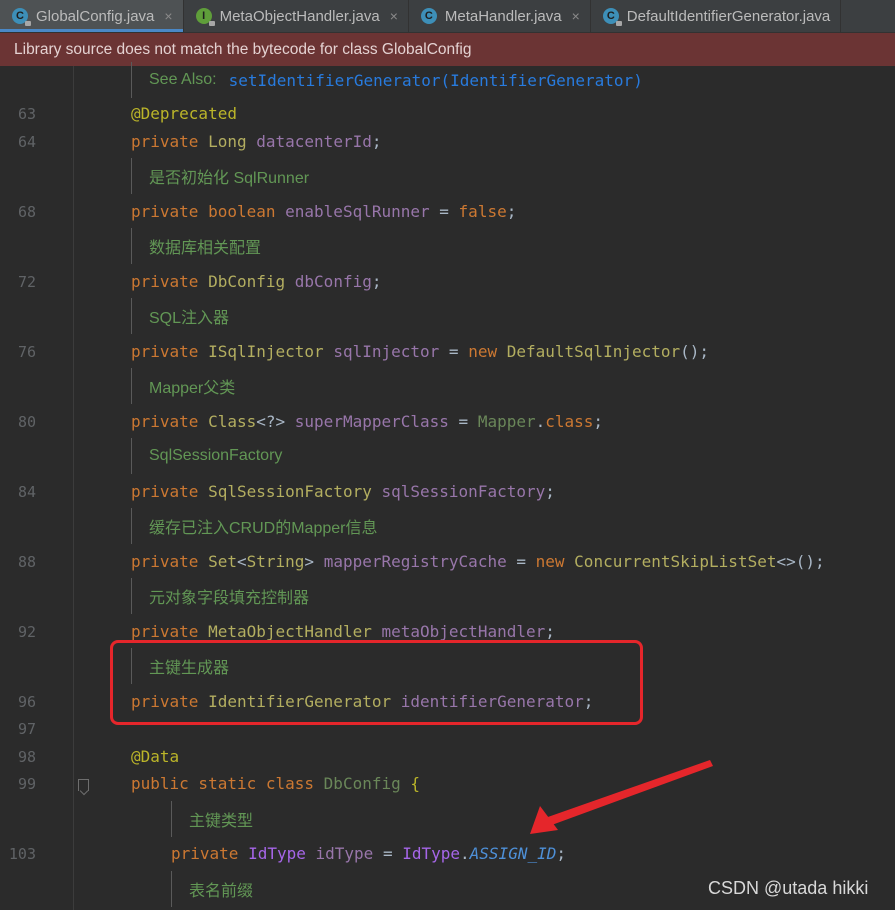 The image size is (895, 910). I want to click on watermark: CSDN @utada hikki, so click(788, 888).